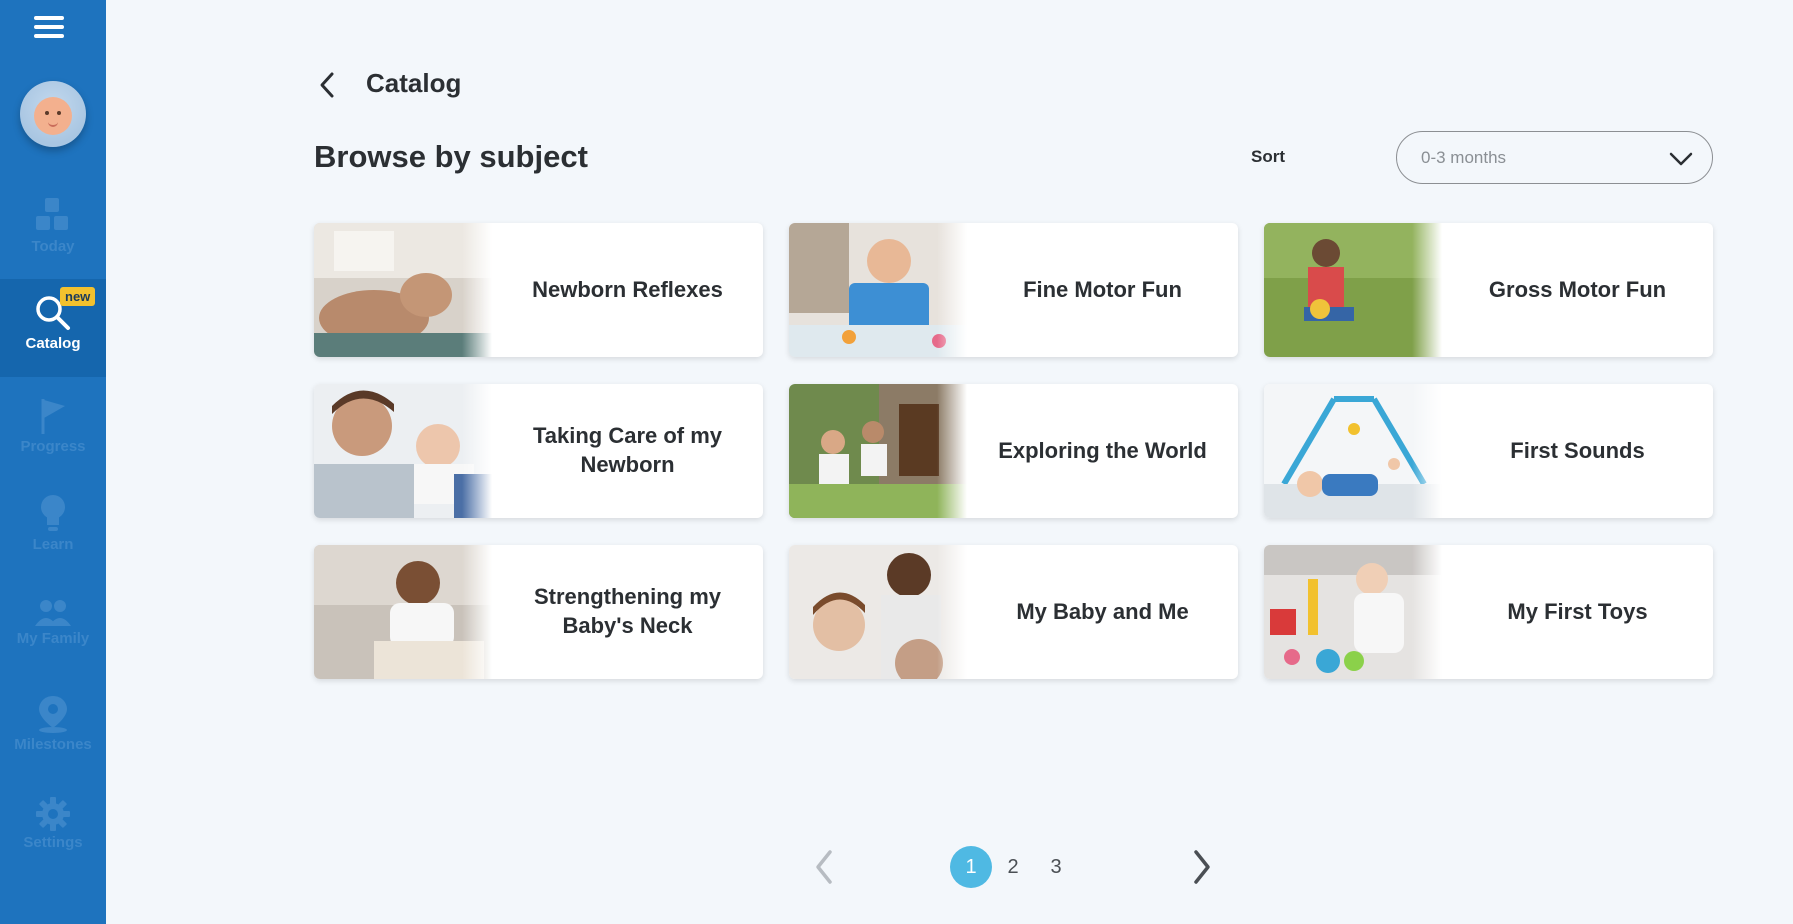 The width and height of the screenshot is (1793, 924). What do you see at coordinates (53, 613) in the screenshot?
I see `family-icon` at bounding box center [53, 613].